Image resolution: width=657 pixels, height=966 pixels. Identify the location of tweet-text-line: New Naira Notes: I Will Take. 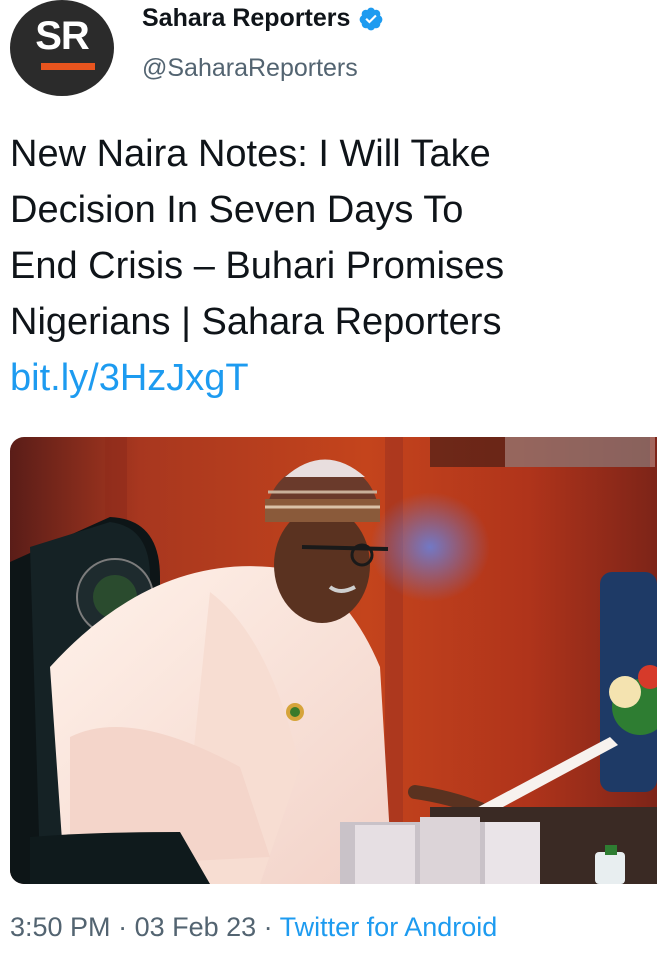
(250, 154).